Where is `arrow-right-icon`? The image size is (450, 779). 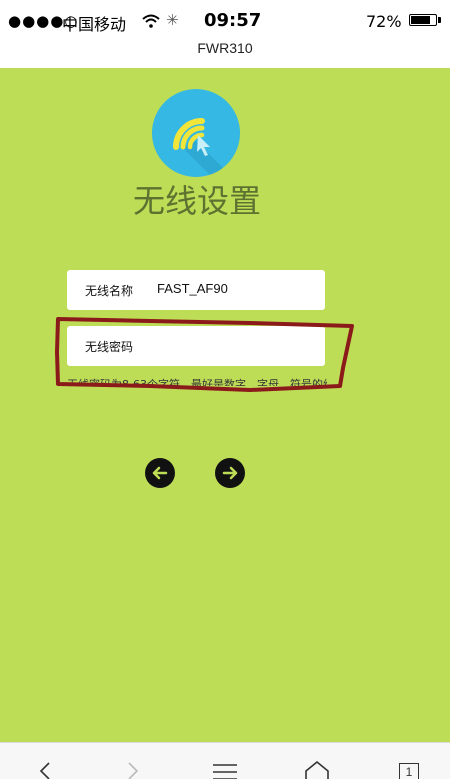
arrow-right-icon is located at coordinates (230, 473).